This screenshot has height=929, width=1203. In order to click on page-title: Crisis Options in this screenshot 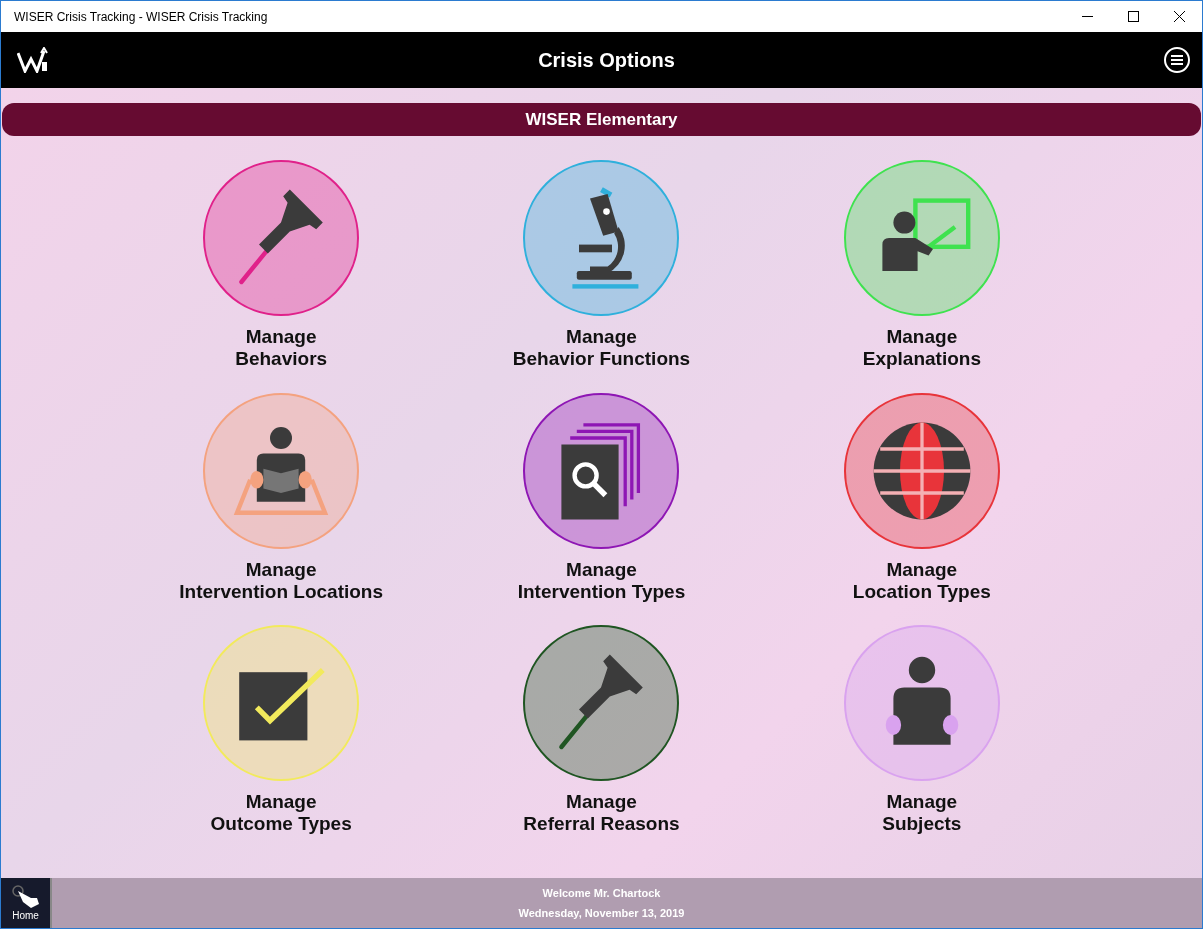, I will do `click(606, 60)`.